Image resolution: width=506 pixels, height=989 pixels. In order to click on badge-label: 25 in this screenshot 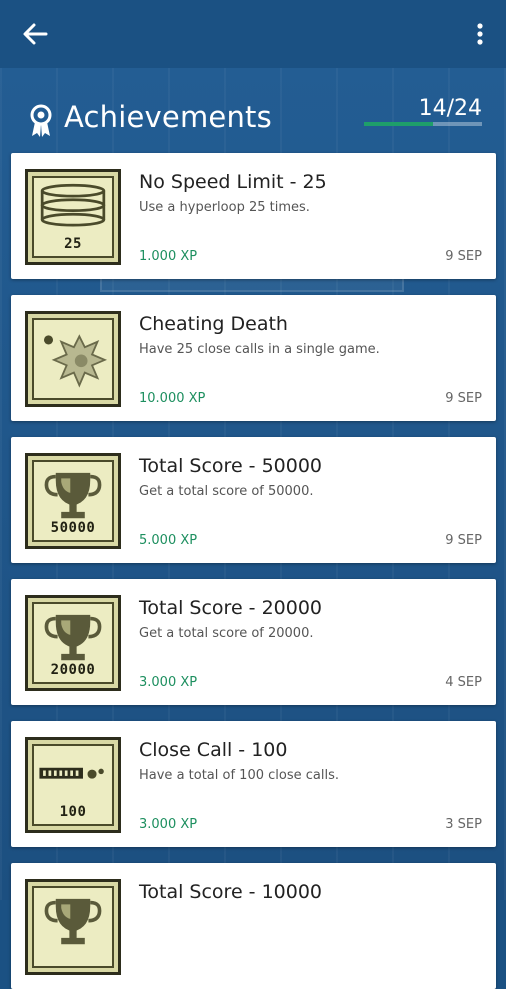, I will do `click(73, 244)`.